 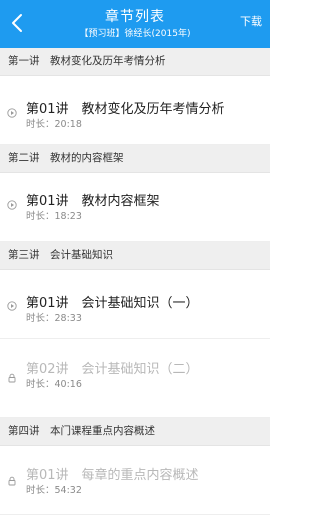 What do you see at coordinates (112, 303) in the screenshot?
I see `lesson-title: 第01讲 会计基础知识（一）` at bounding box center [112, 303].